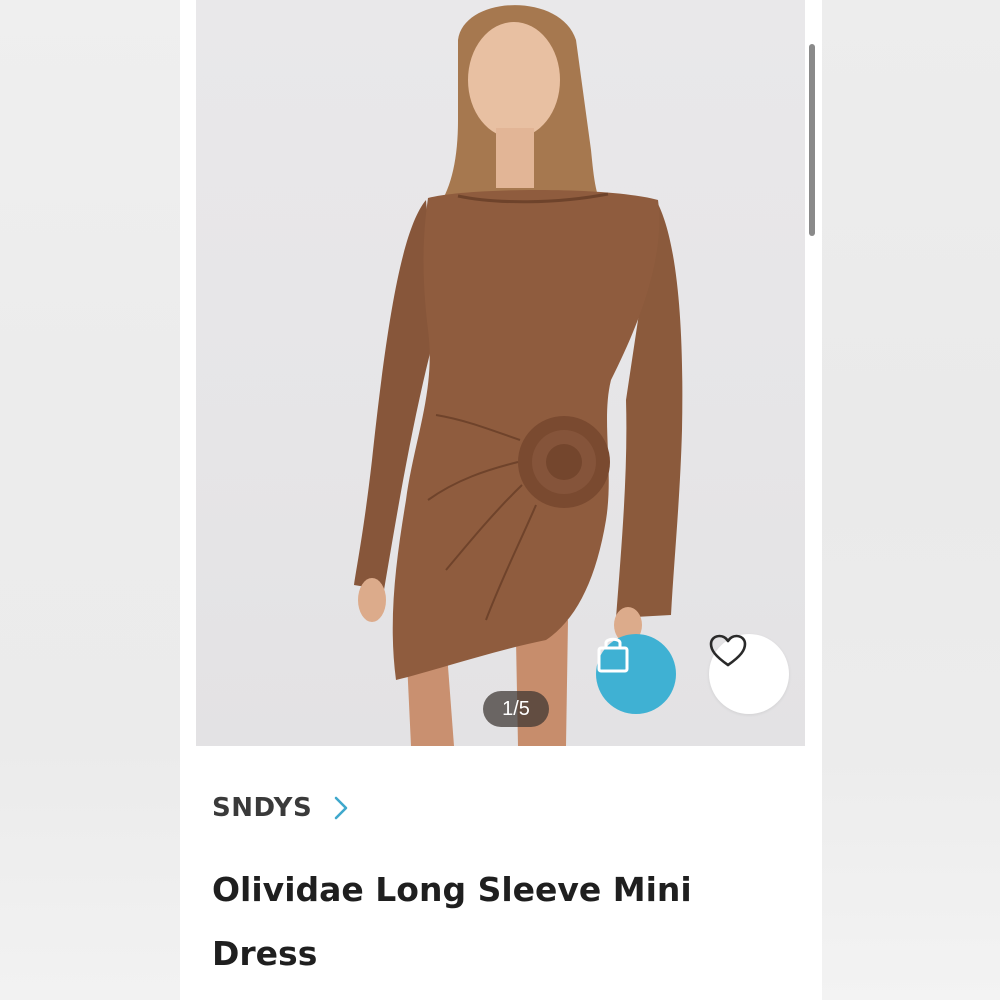 The width and height of the screenshot is (1000, 1000). Describe the element at coordinates (341, 808) in the screenshot. I see `chevron-right-icon` at that location.